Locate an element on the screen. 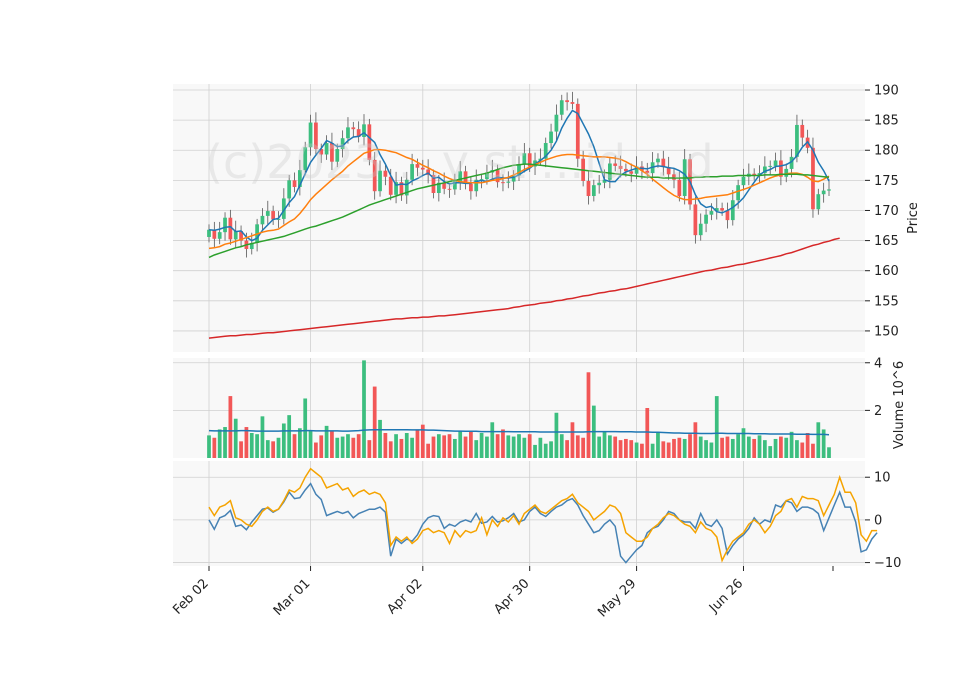  x-tick-label: Mar 01 is located at coordinates (292, 597).